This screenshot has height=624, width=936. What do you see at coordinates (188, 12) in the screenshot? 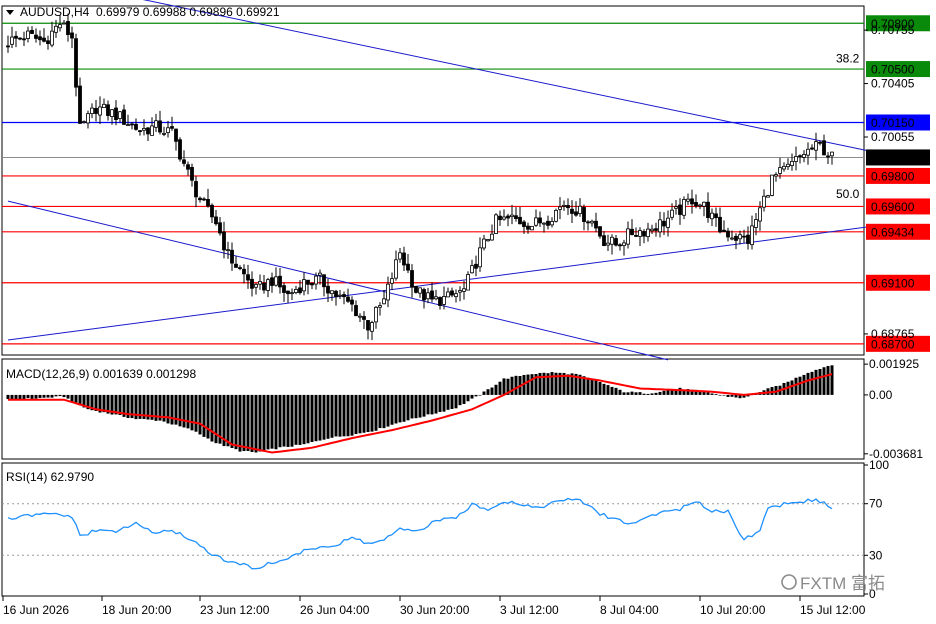
I see `ohlc-label: 0.69979 0.69988 0.69896 0.69921` at bounding box center [188, 12].